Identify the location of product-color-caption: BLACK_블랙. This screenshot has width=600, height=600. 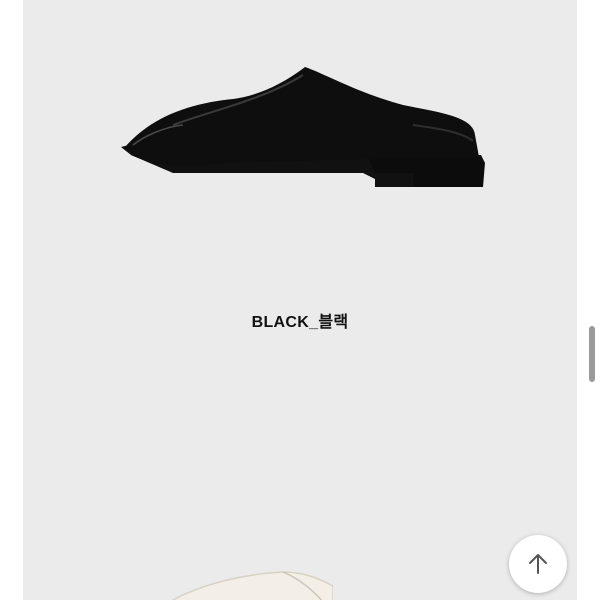
(300, 322).